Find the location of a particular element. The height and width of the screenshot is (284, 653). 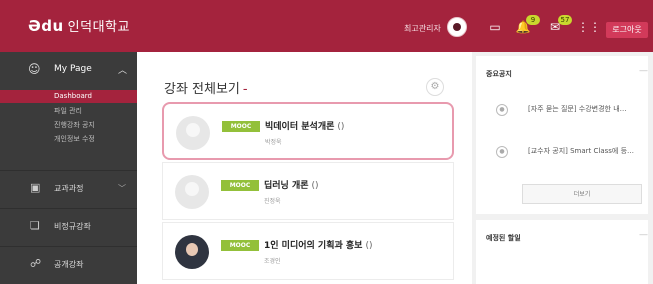

chevron-down-icon: ﹀ is located at coordinates (122, 188).